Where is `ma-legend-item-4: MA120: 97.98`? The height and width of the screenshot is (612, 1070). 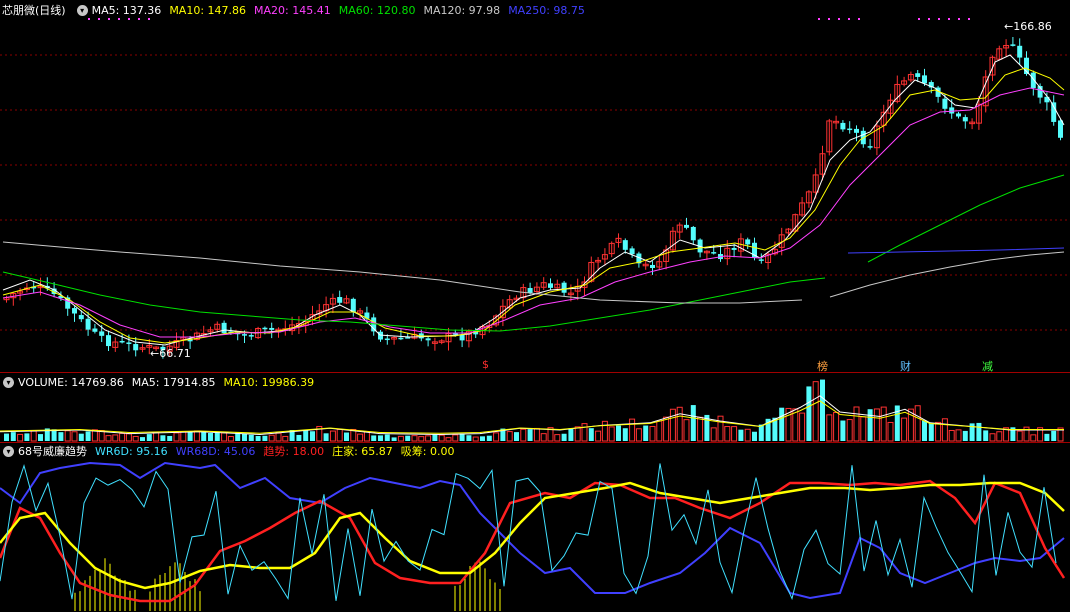
ma-legend-item-4: MA120: 97.98 is located at coordinates (462, 10).